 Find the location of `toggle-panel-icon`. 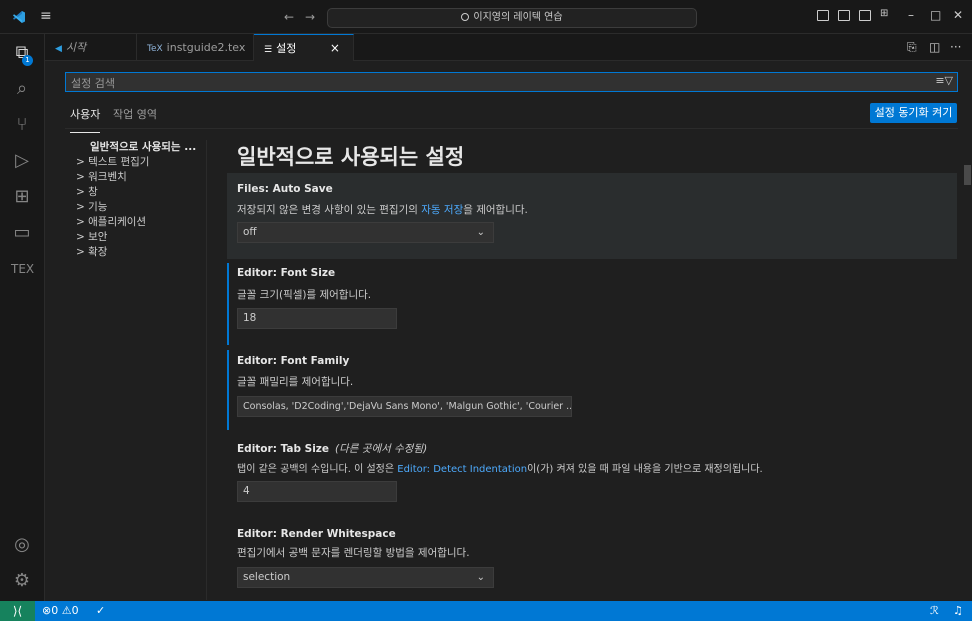

toggle-panel-icon is located at coordinates (844, 15).